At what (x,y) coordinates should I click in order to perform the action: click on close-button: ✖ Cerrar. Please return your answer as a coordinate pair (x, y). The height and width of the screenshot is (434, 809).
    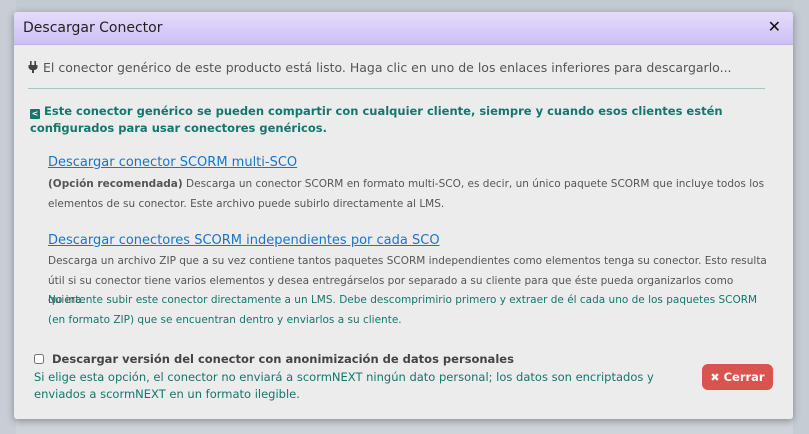
    Looking at the image, I should click on (737, 377).